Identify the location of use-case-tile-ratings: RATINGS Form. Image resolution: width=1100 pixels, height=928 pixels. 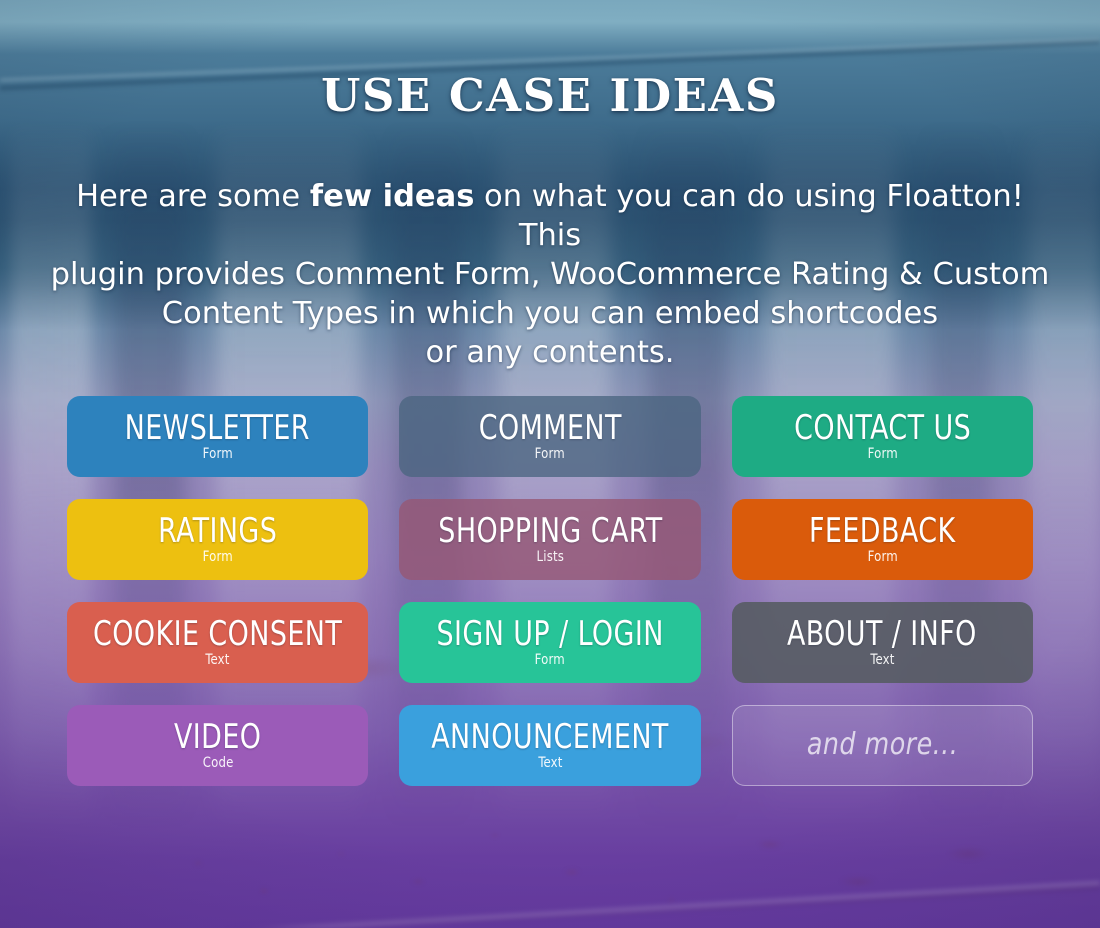
(218, 539).